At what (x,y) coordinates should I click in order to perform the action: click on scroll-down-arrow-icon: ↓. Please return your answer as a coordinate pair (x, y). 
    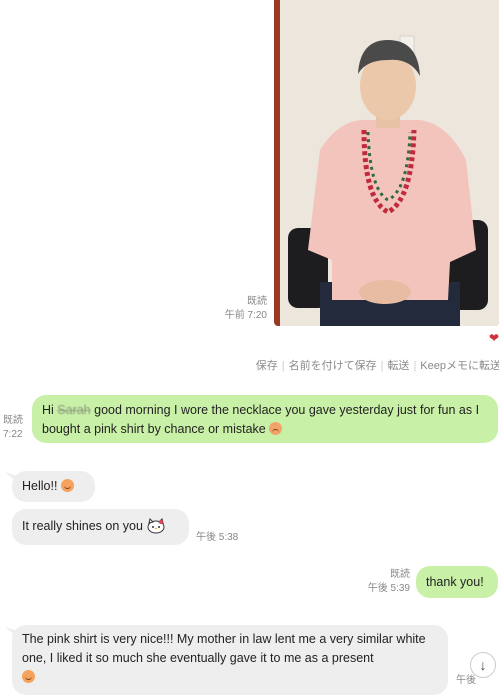
    Looking at the image, I should click on (483, 665).